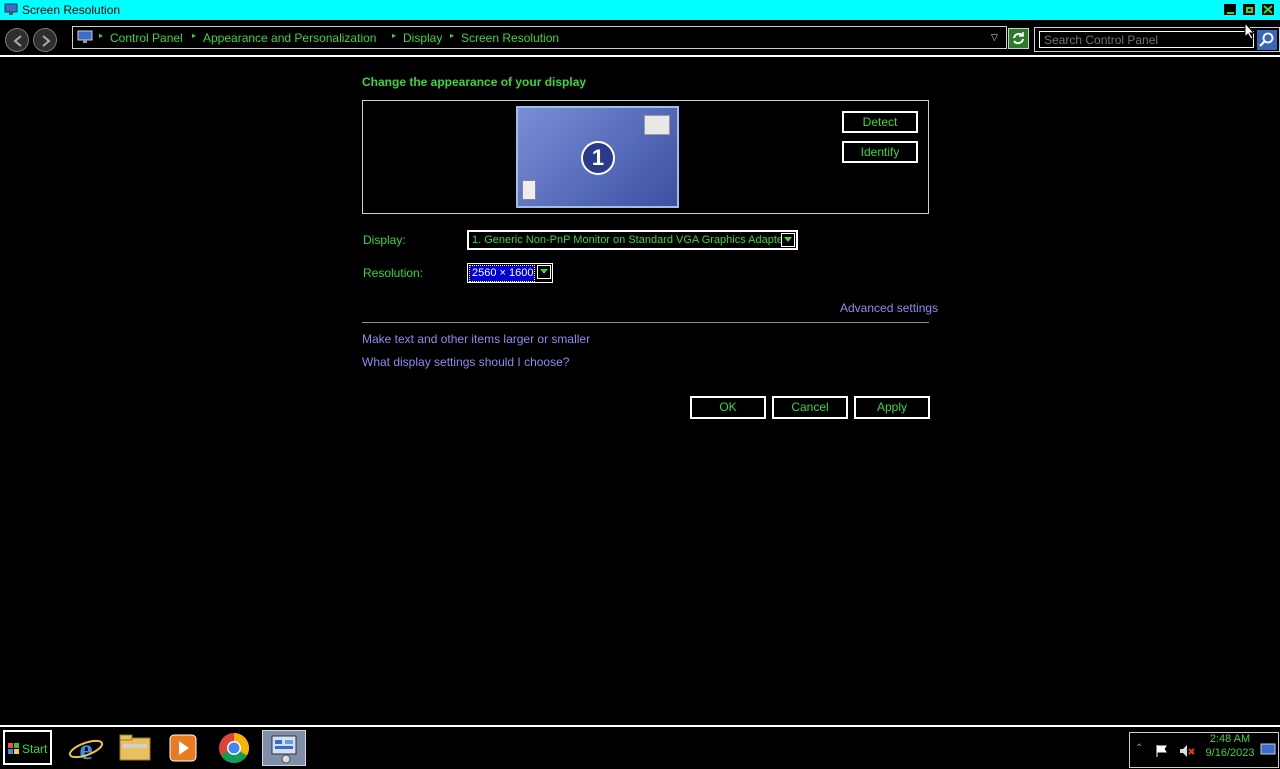  I want to click on resolution-dropdown-button, so click(544, 272).